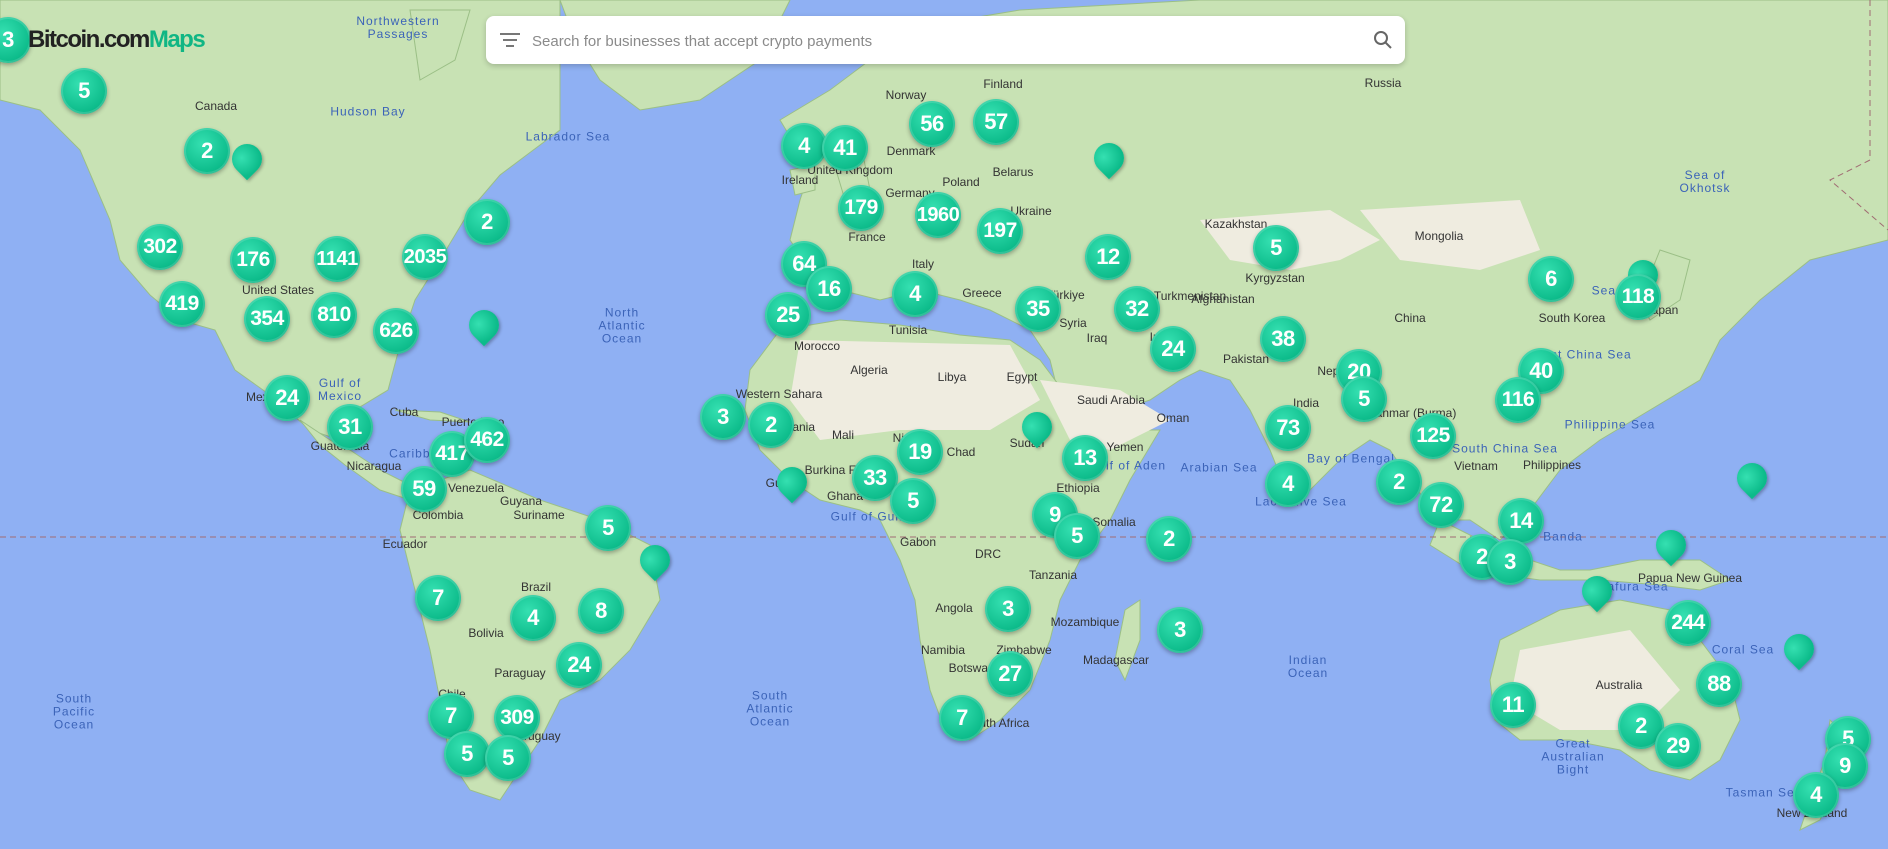 This screenshot has height=849, width=1888. Describe the element at coordinates (770, 708) in the screenshot. I see `ocean-label: South Atlantic Ocean` at that location.